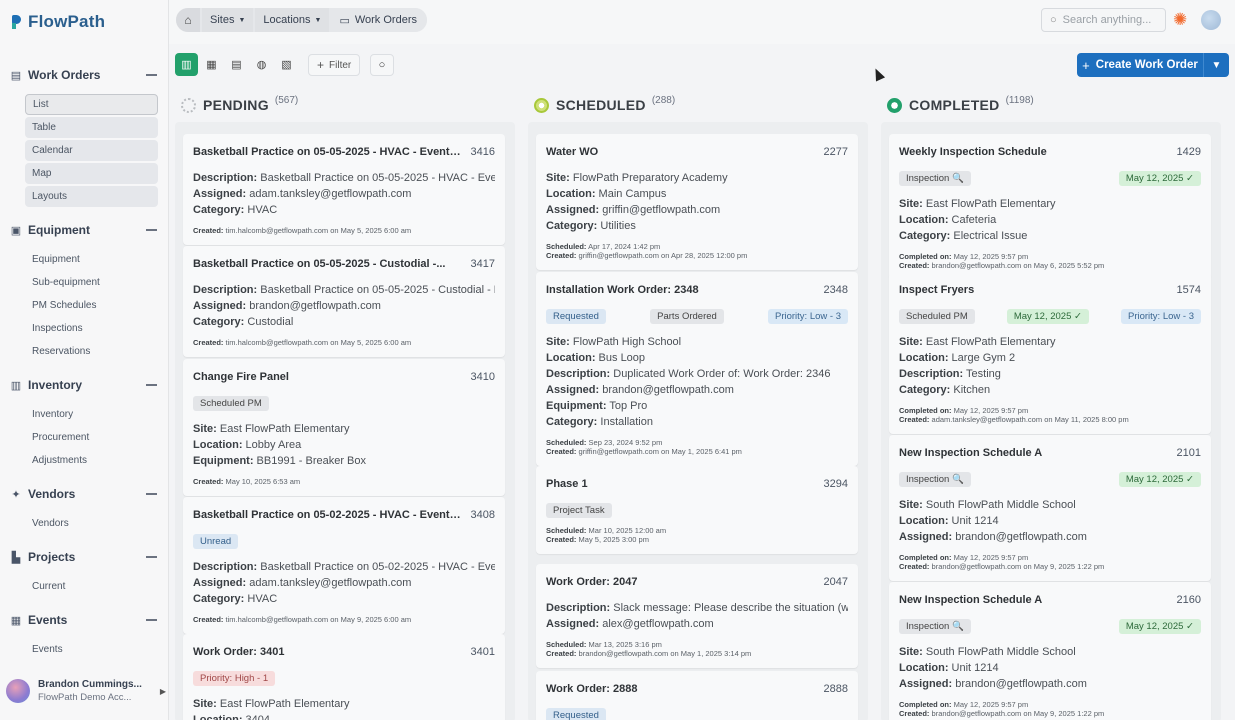 The width and height of the screenshot is (1235, 720). I want to click on card-field: Category: Utilities, so click(591, 226).